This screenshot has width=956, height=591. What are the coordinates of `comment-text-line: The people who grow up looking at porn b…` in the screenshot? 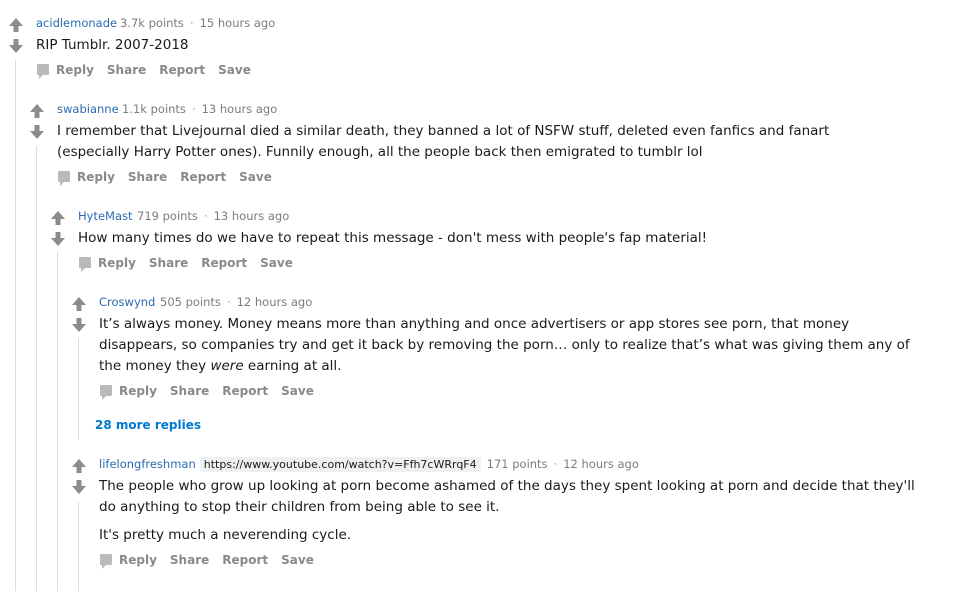 It's located at (507, 486).